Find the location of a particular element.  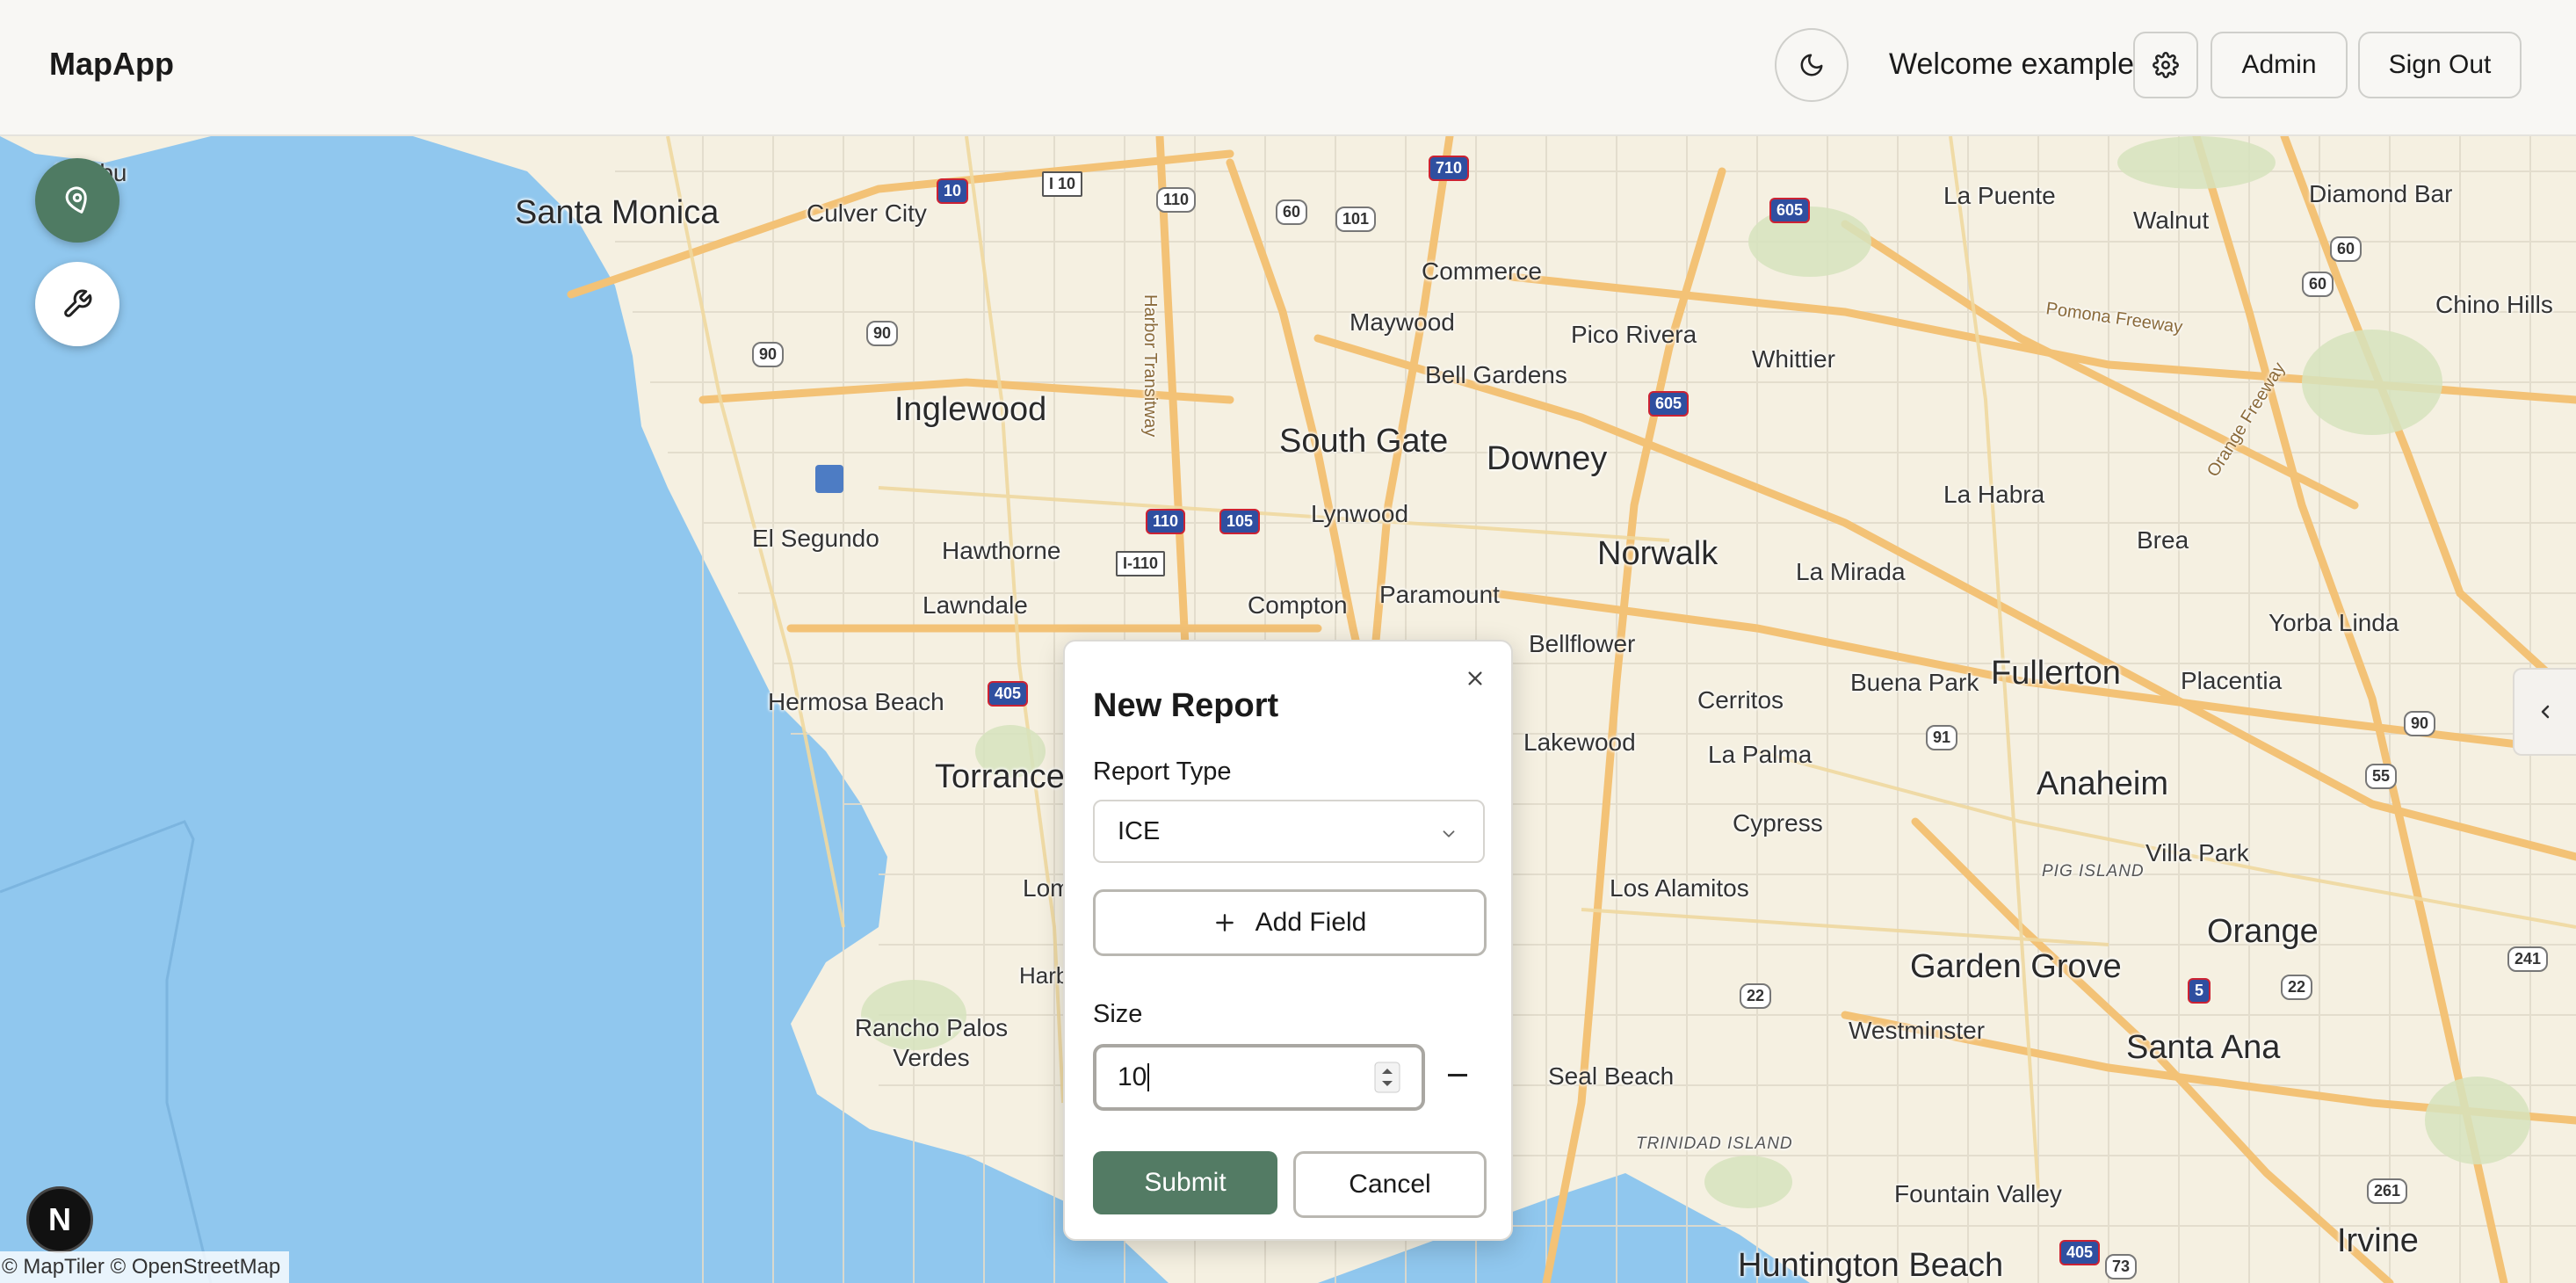

highway-shield: 5 is located at coordinates (2199, 991).